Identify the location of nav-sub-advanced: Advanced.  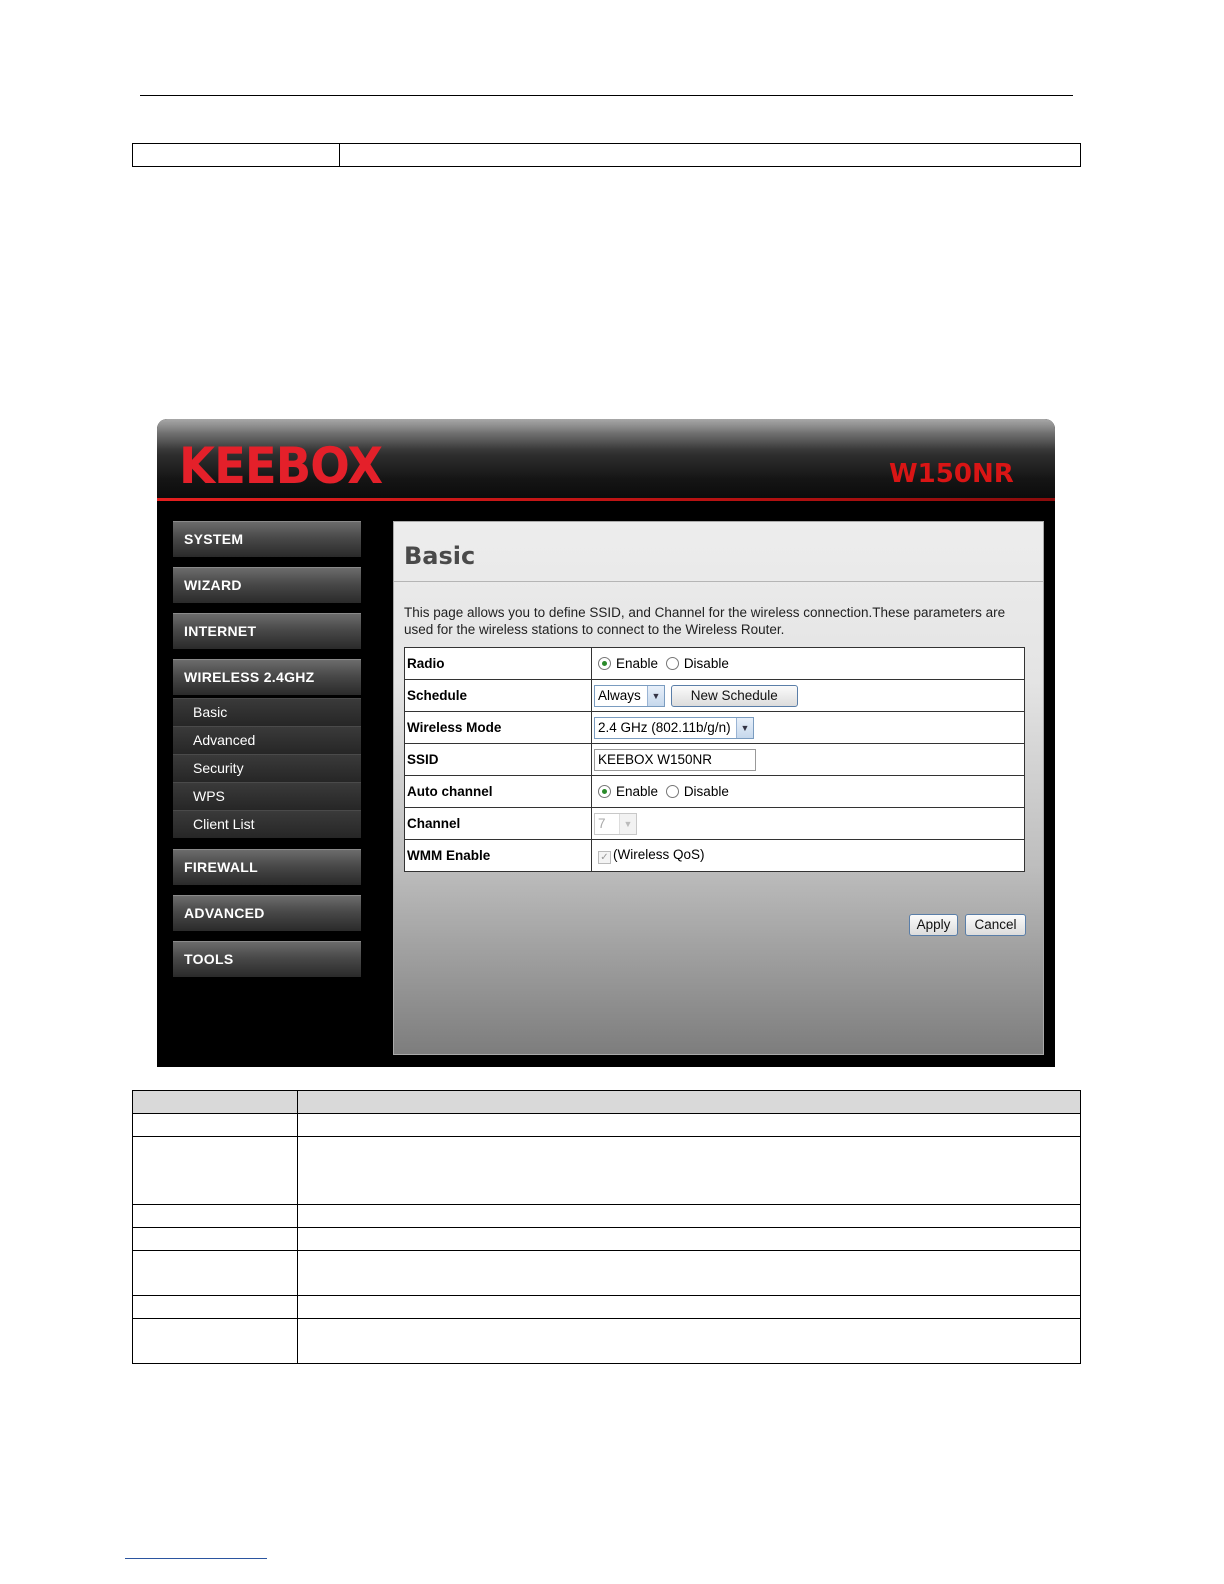
(267, 740).